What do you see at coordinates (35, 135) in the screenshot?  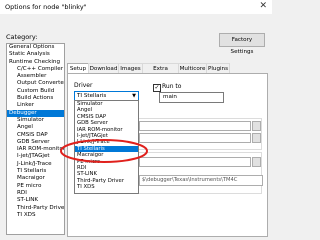 I see `category-item: CMSIS DAP` at bounding box center [35, 135].